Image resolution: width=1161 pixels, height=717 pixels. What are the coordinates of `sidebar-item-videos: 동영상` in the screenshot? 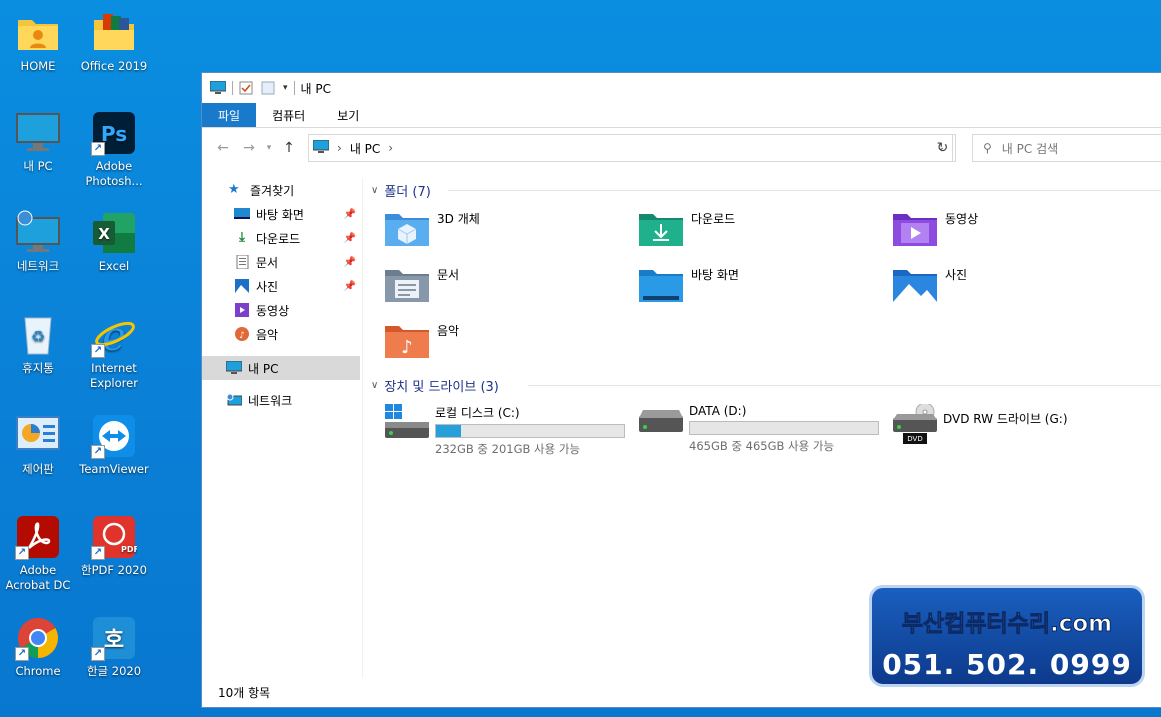 It's located at (281, 310).